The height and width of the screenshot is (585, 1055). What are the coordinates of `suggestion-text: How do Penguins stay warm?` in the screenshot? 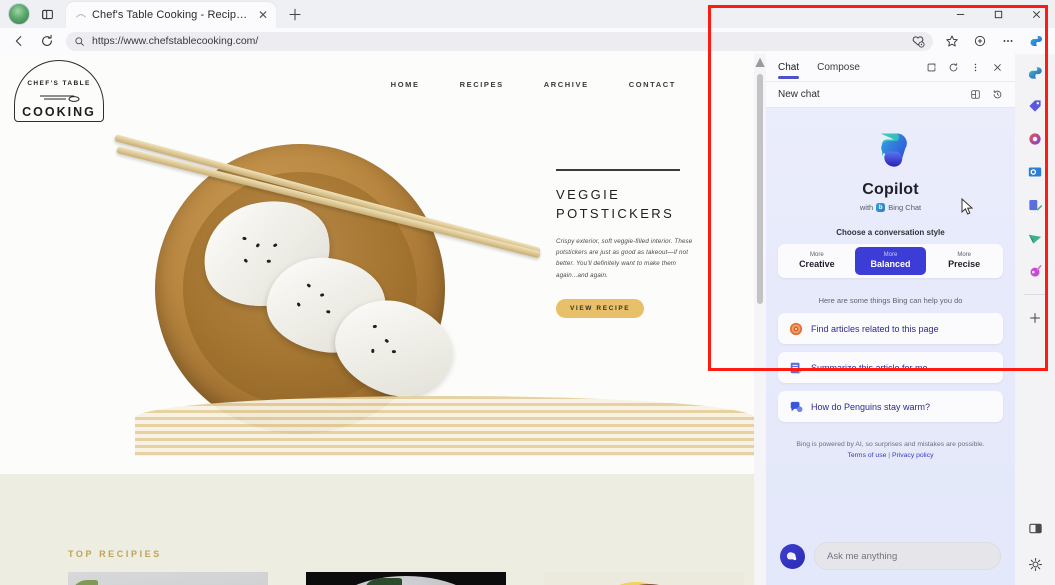 It's located at (871, 406).